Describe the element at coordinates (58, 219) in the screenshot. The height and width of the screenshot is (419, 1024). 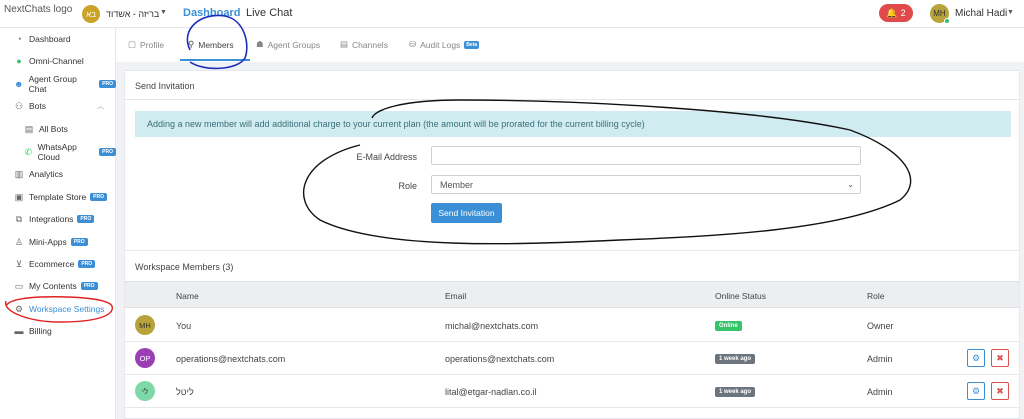
I see `sidebar-item-integrations: ⧉ Integrations PRO` at that location.